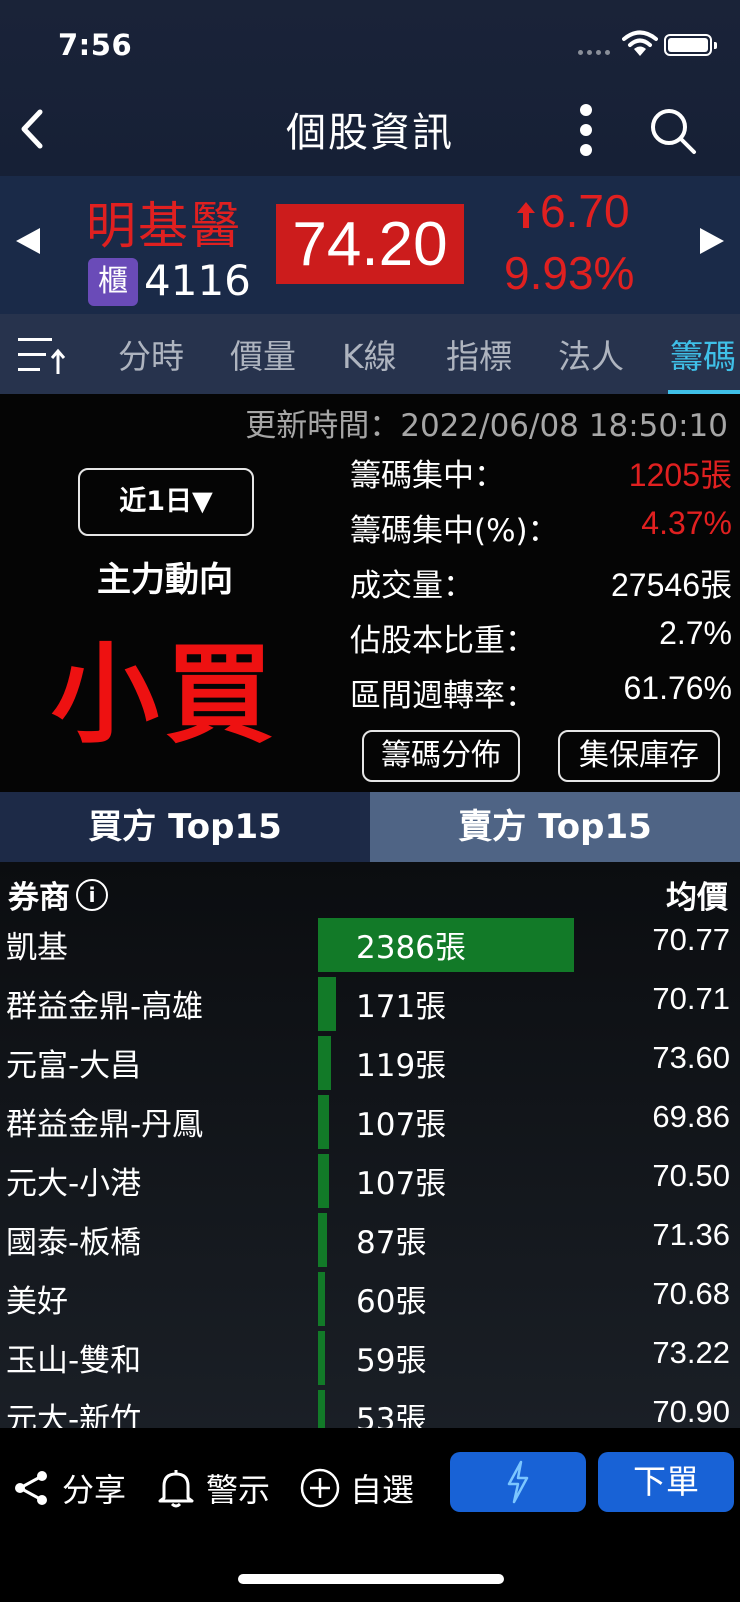 The height and width of the screenshot is (1602, 740). I want to click on column-header-broker: 券商 i, so click(58, 894).